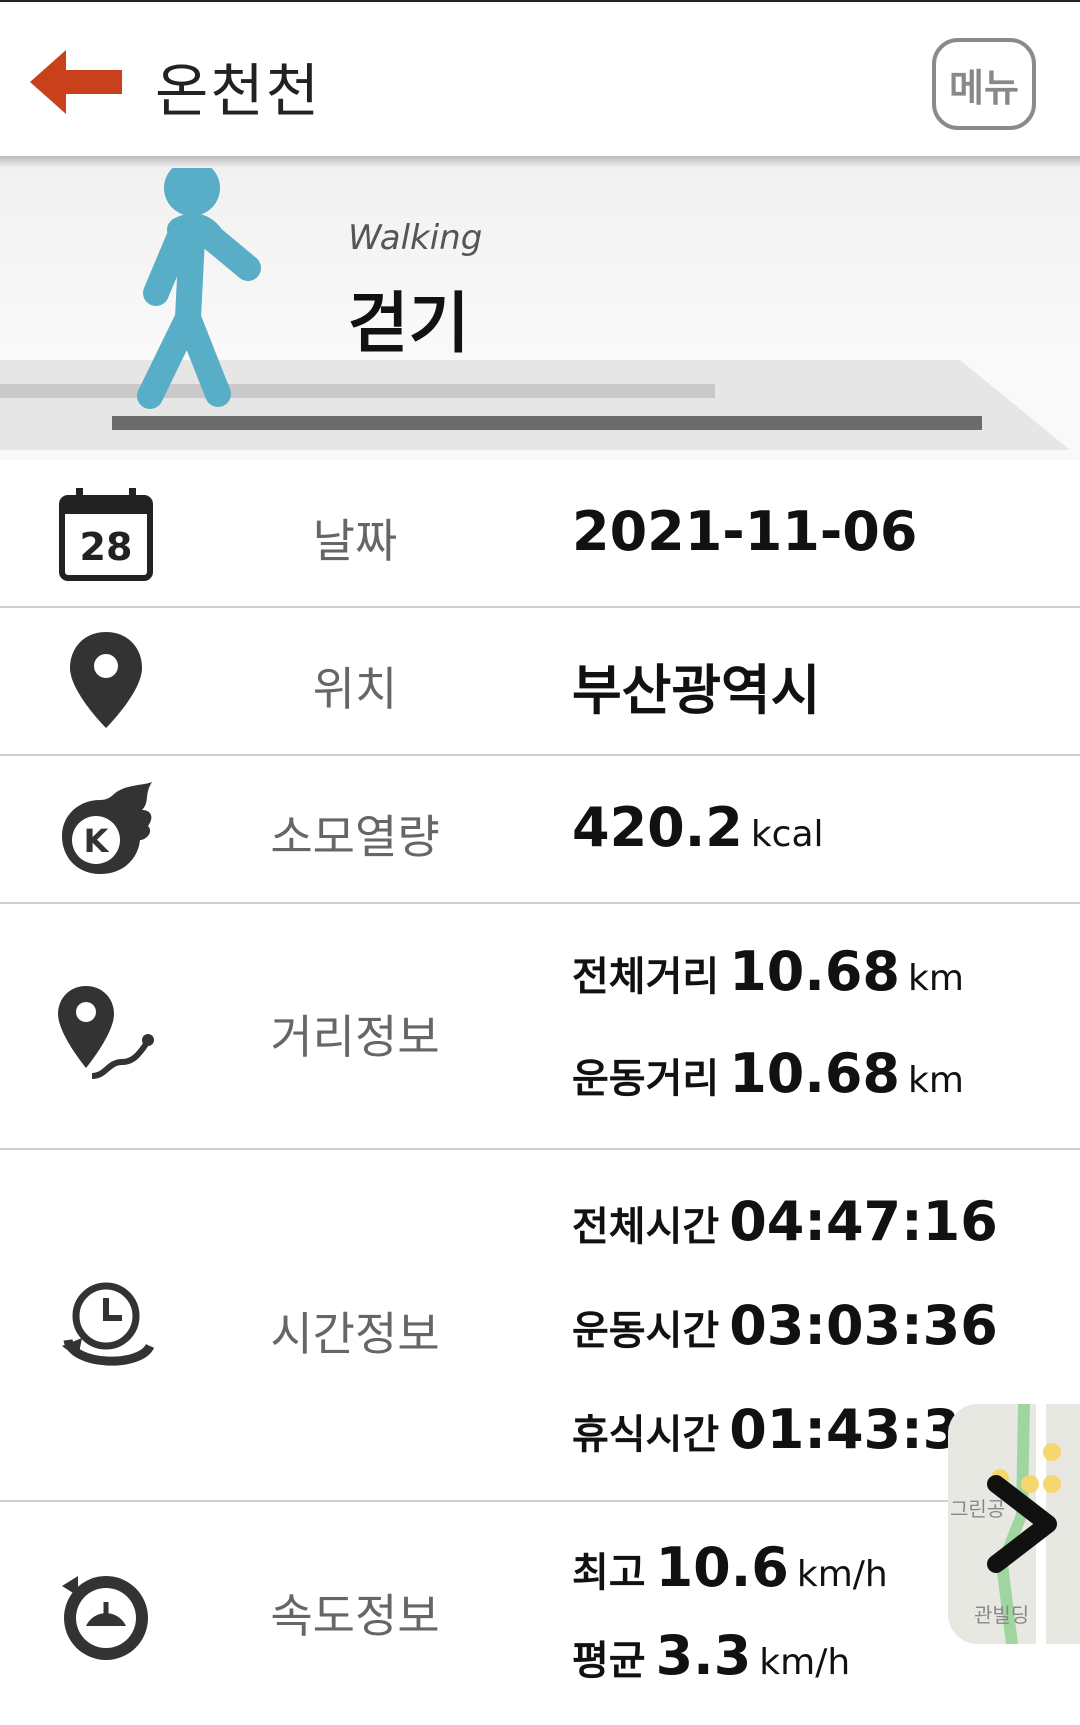 The height and width of the screenshot is (1725, 1080). I want to click on exercise-distance-unit: km, so click(936, 1080).